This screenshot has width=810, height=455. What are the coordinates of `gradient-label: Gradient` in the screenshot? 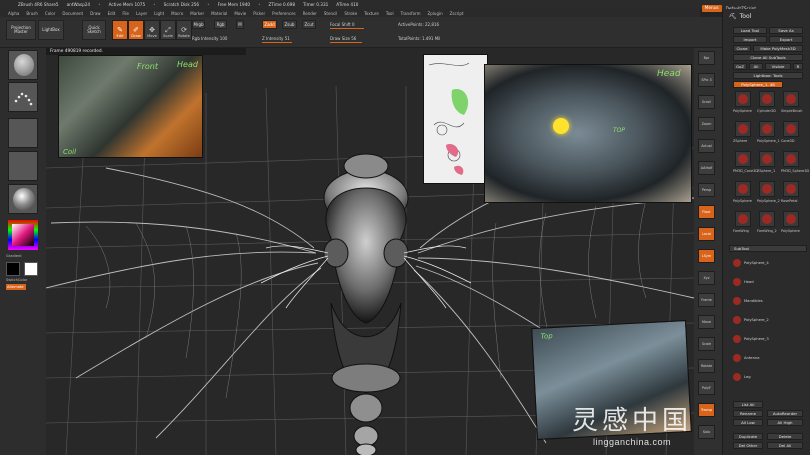 It's located at (23, 256).